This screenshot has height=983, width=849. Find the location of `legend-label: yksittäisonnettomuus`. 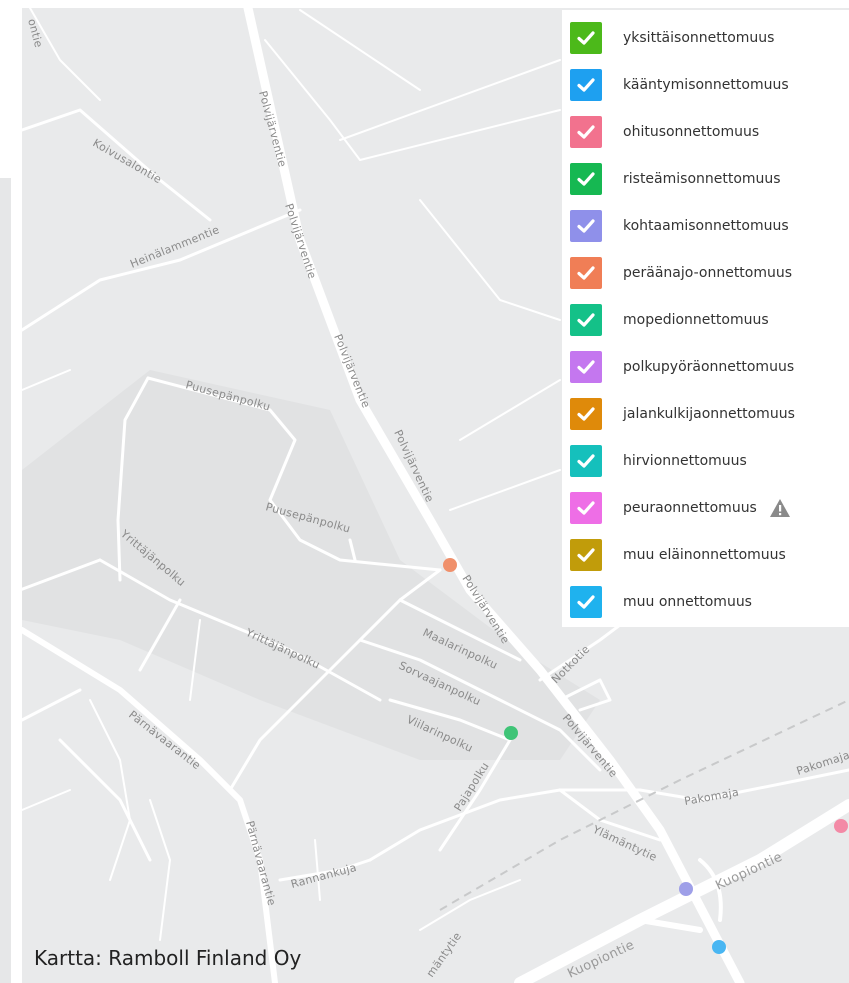

legend-label: yksittäisonnettomuus is located at coordinates (699, 37).